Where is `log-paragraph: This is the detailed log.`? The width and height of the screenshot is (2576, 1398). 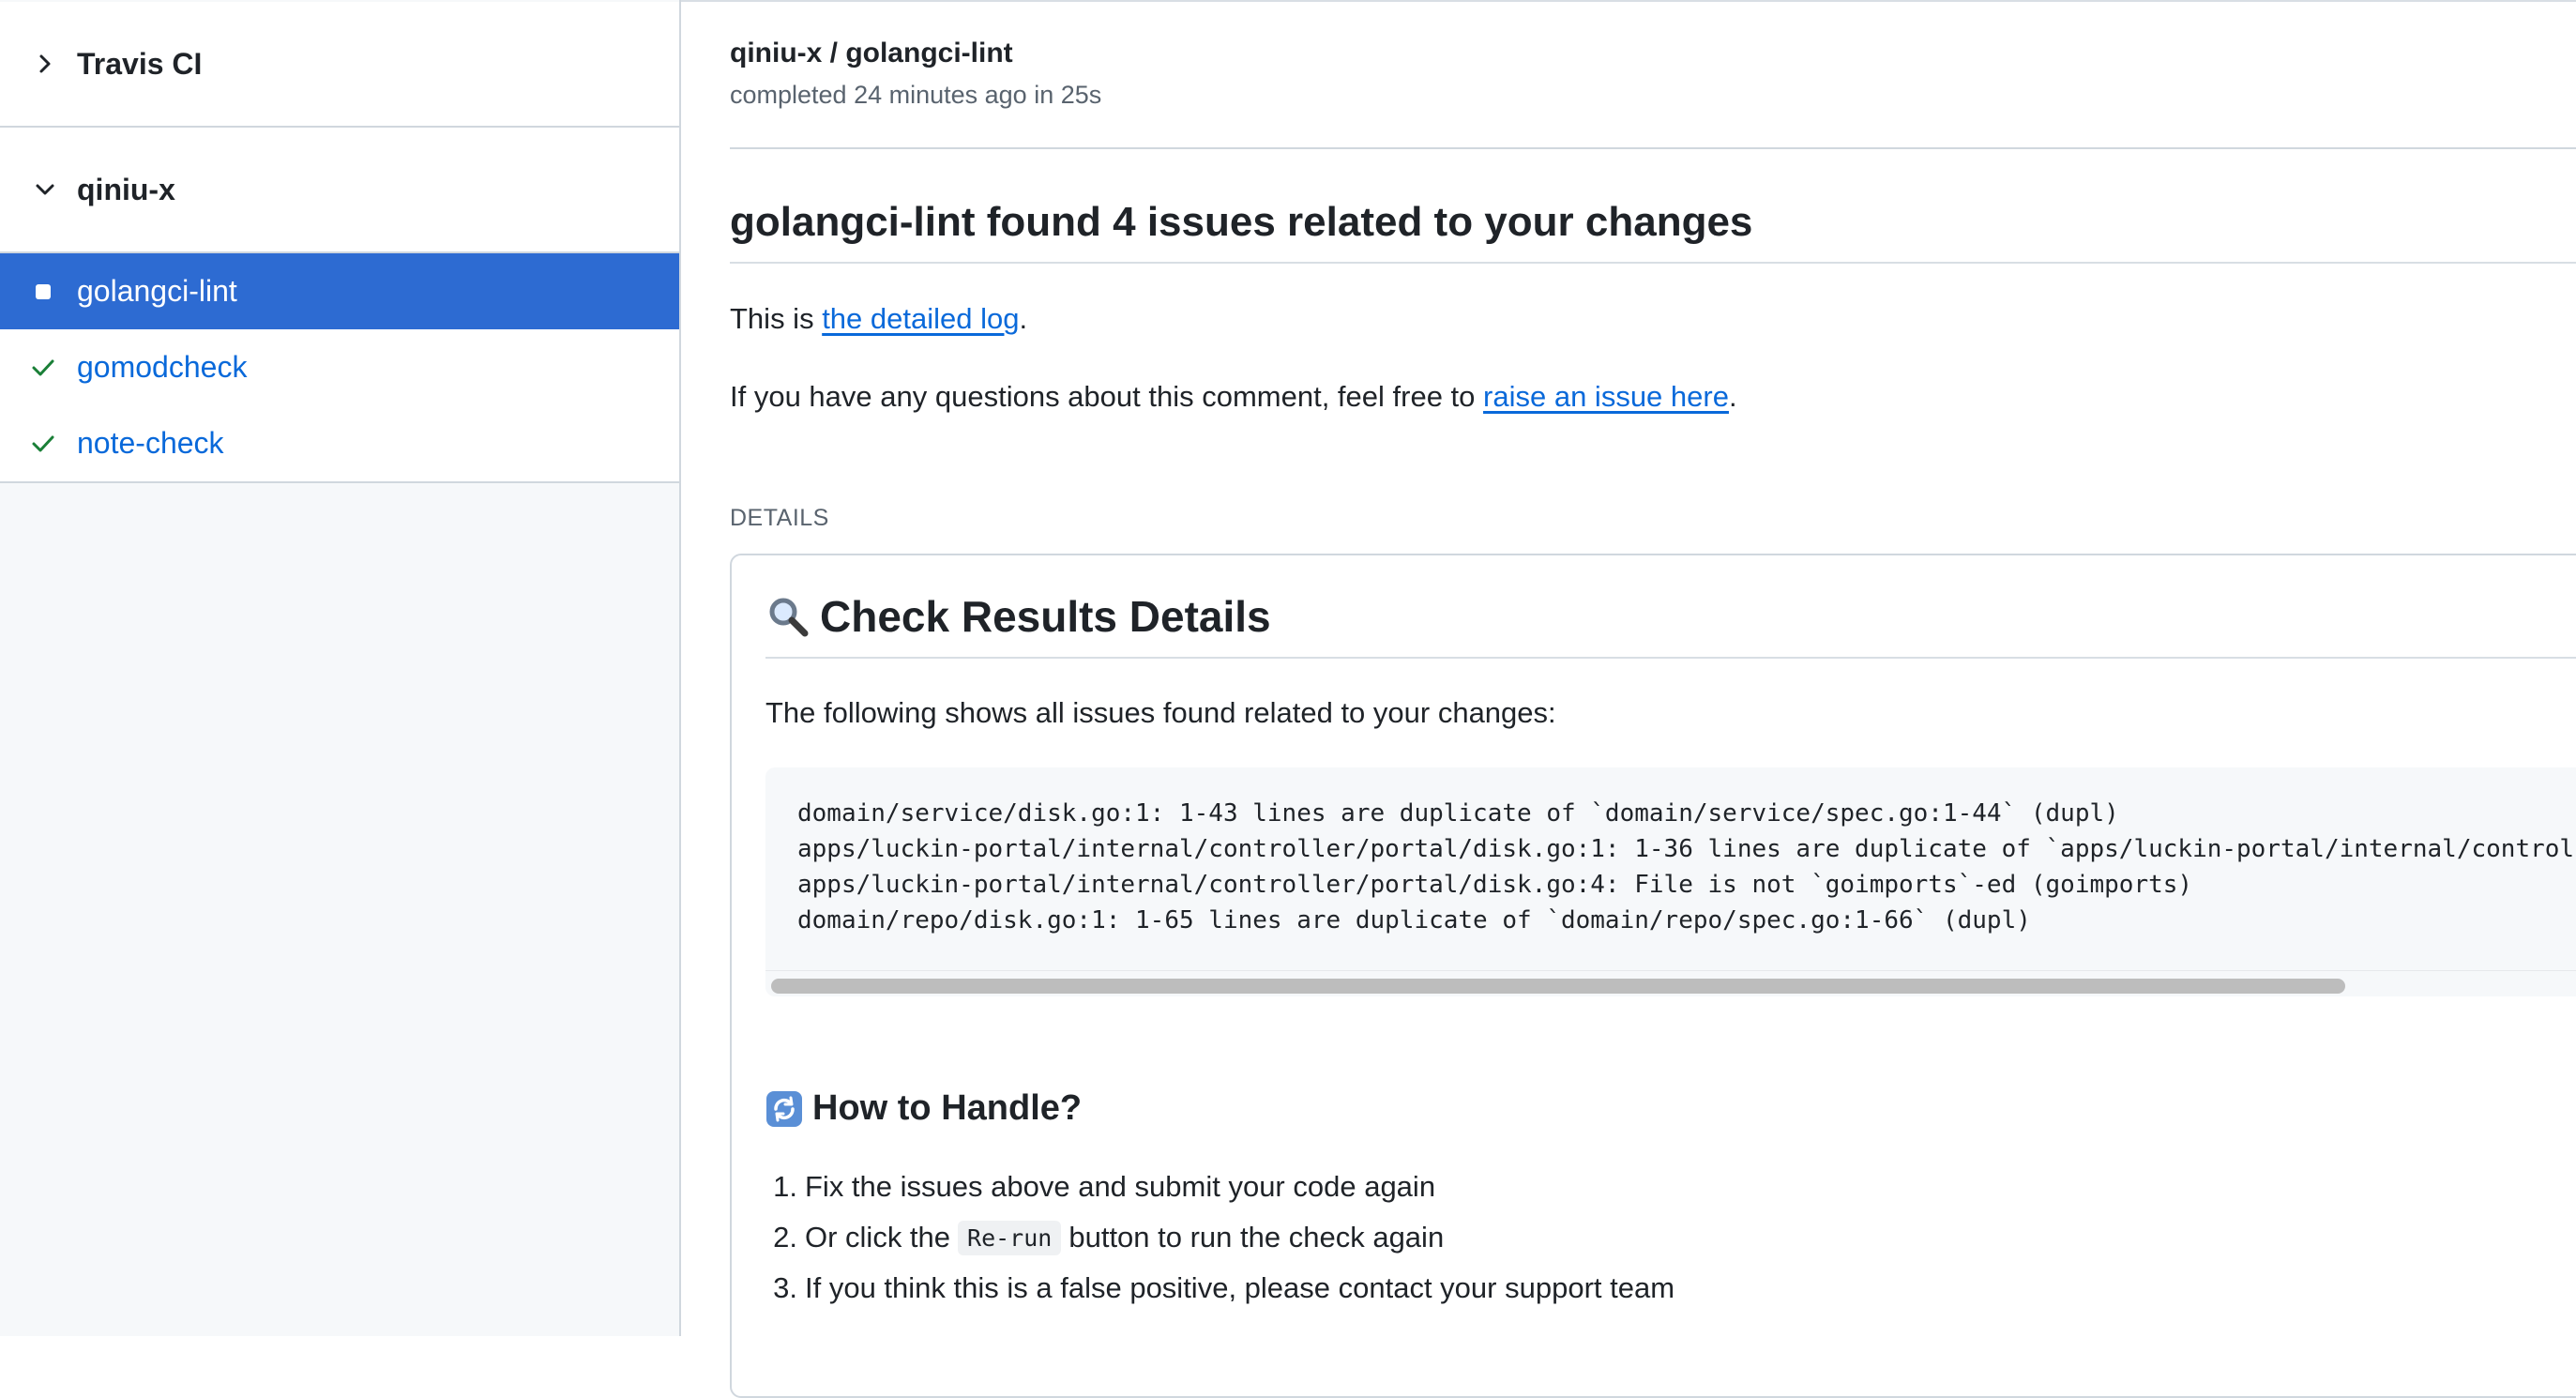
log-paragraph: This is the detailed log. is located at coordinates (878, 319).